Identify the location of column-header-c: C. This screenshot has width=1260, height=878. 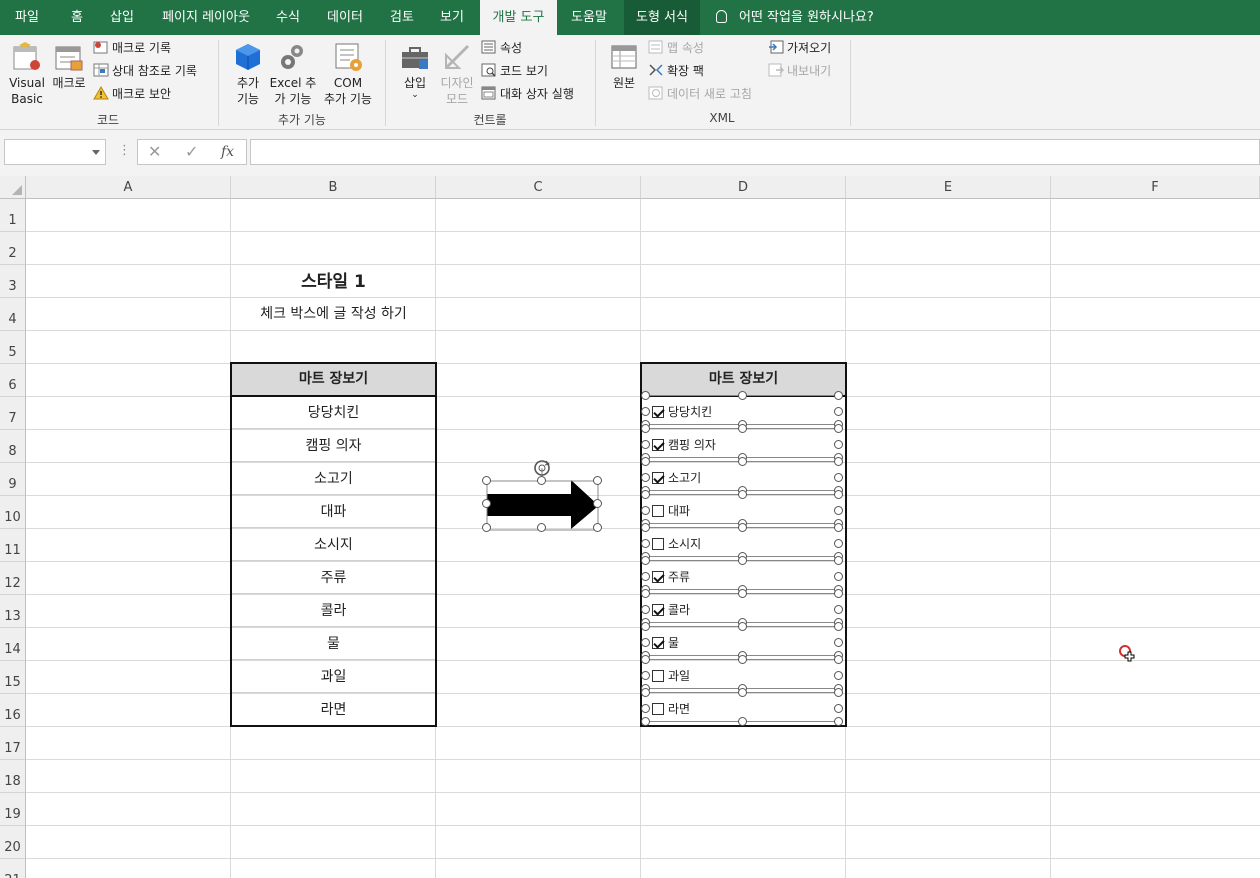
(538, 187).